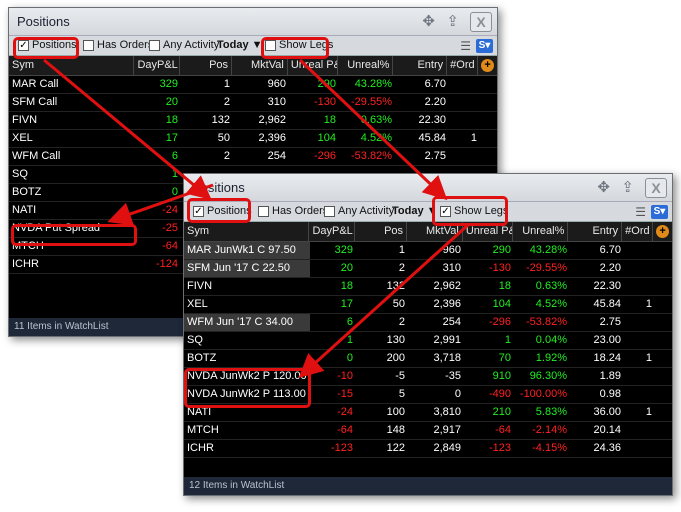 This screenshot has height=512, width=681. Describe the element at coordinates (74, 235) in the screenshot. I see `spread-row-highlight` at that location.